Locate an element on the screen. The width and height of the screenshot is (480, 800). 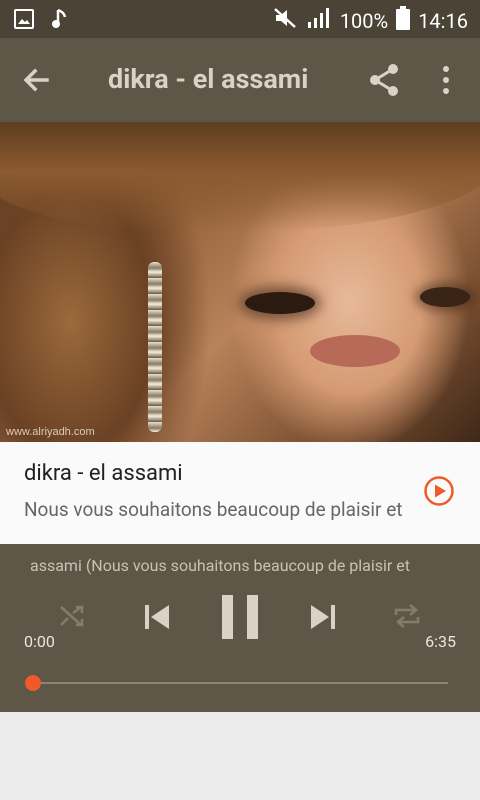
shuffle-icon is located at coordinates (72, 618).